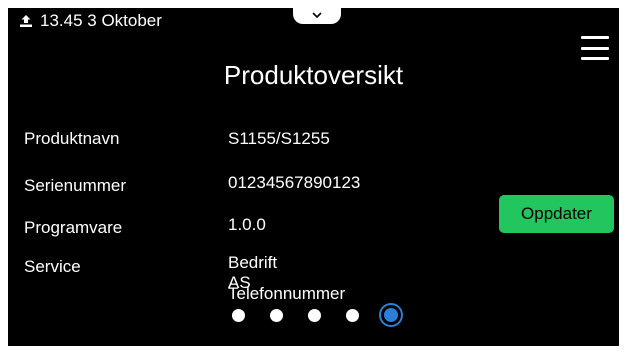  I want to click on pull-down-tab, so click(317, 16).